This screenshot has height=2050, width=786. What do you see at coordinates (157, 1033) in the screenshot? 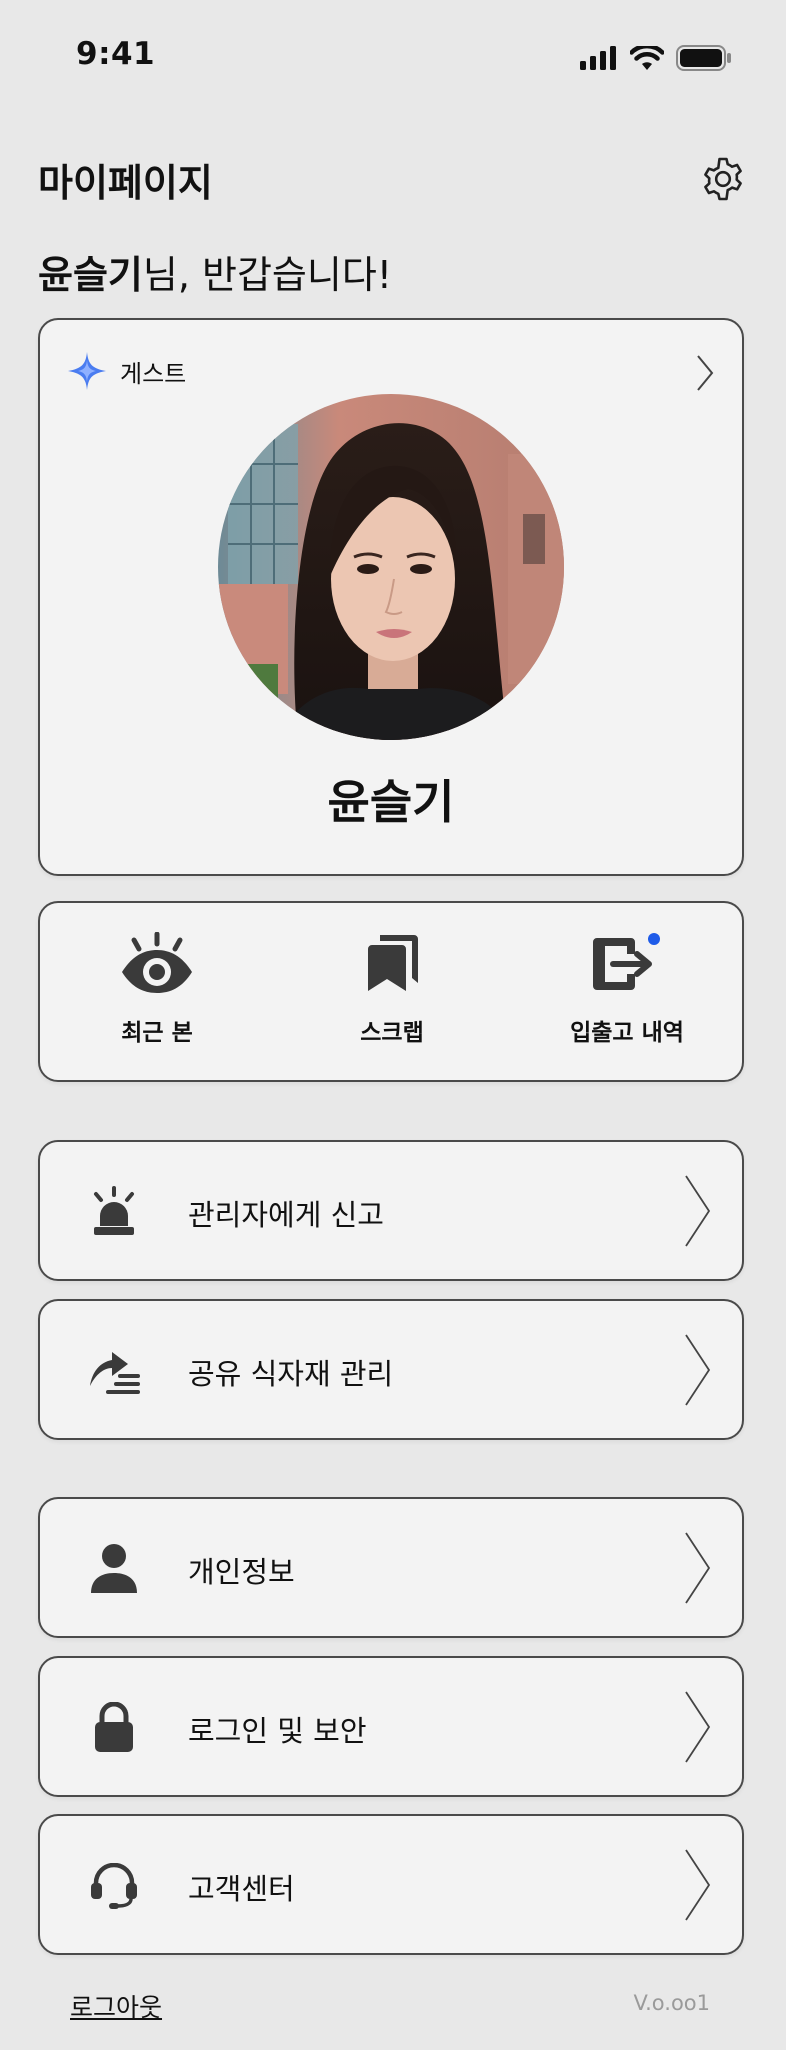
I see `quick-action-label: 최근 본` at bounding box center [157, 1033].